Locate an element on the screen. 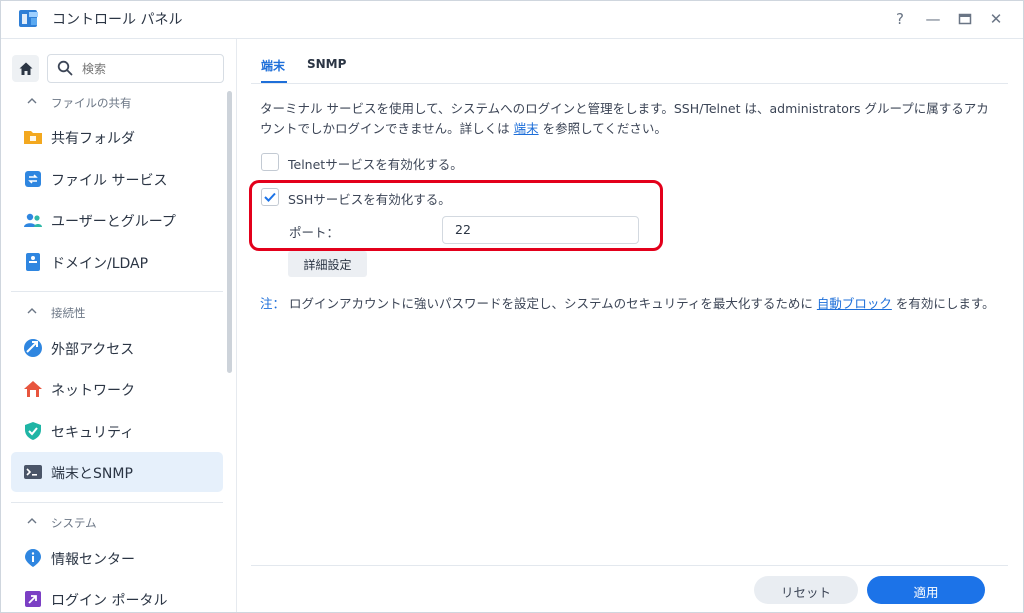 Image resolution: width=1024 pixels, height=613 pixels. advanced-settings-button: 詳細設定 is located at coordinates (327, 264).